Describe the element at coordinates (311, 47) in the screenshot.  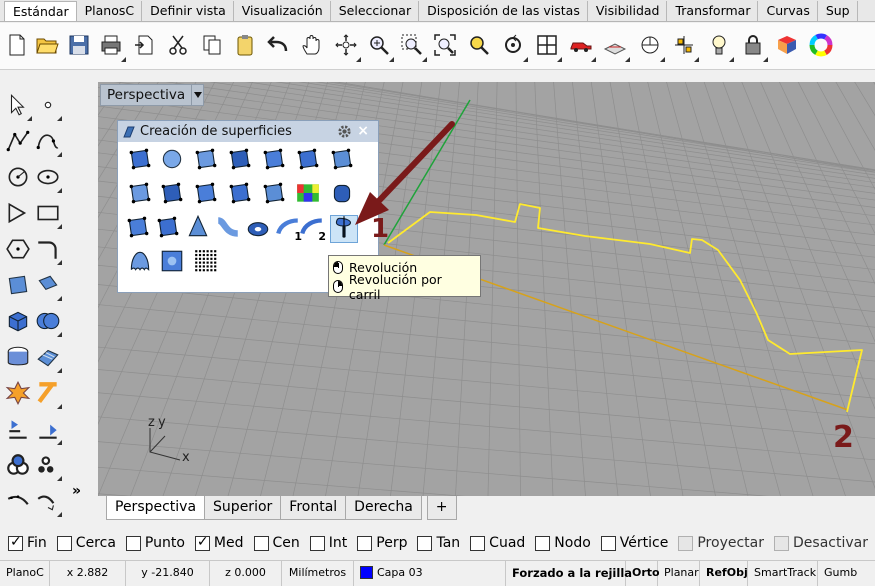
I see `pan-hand-button` at that location.